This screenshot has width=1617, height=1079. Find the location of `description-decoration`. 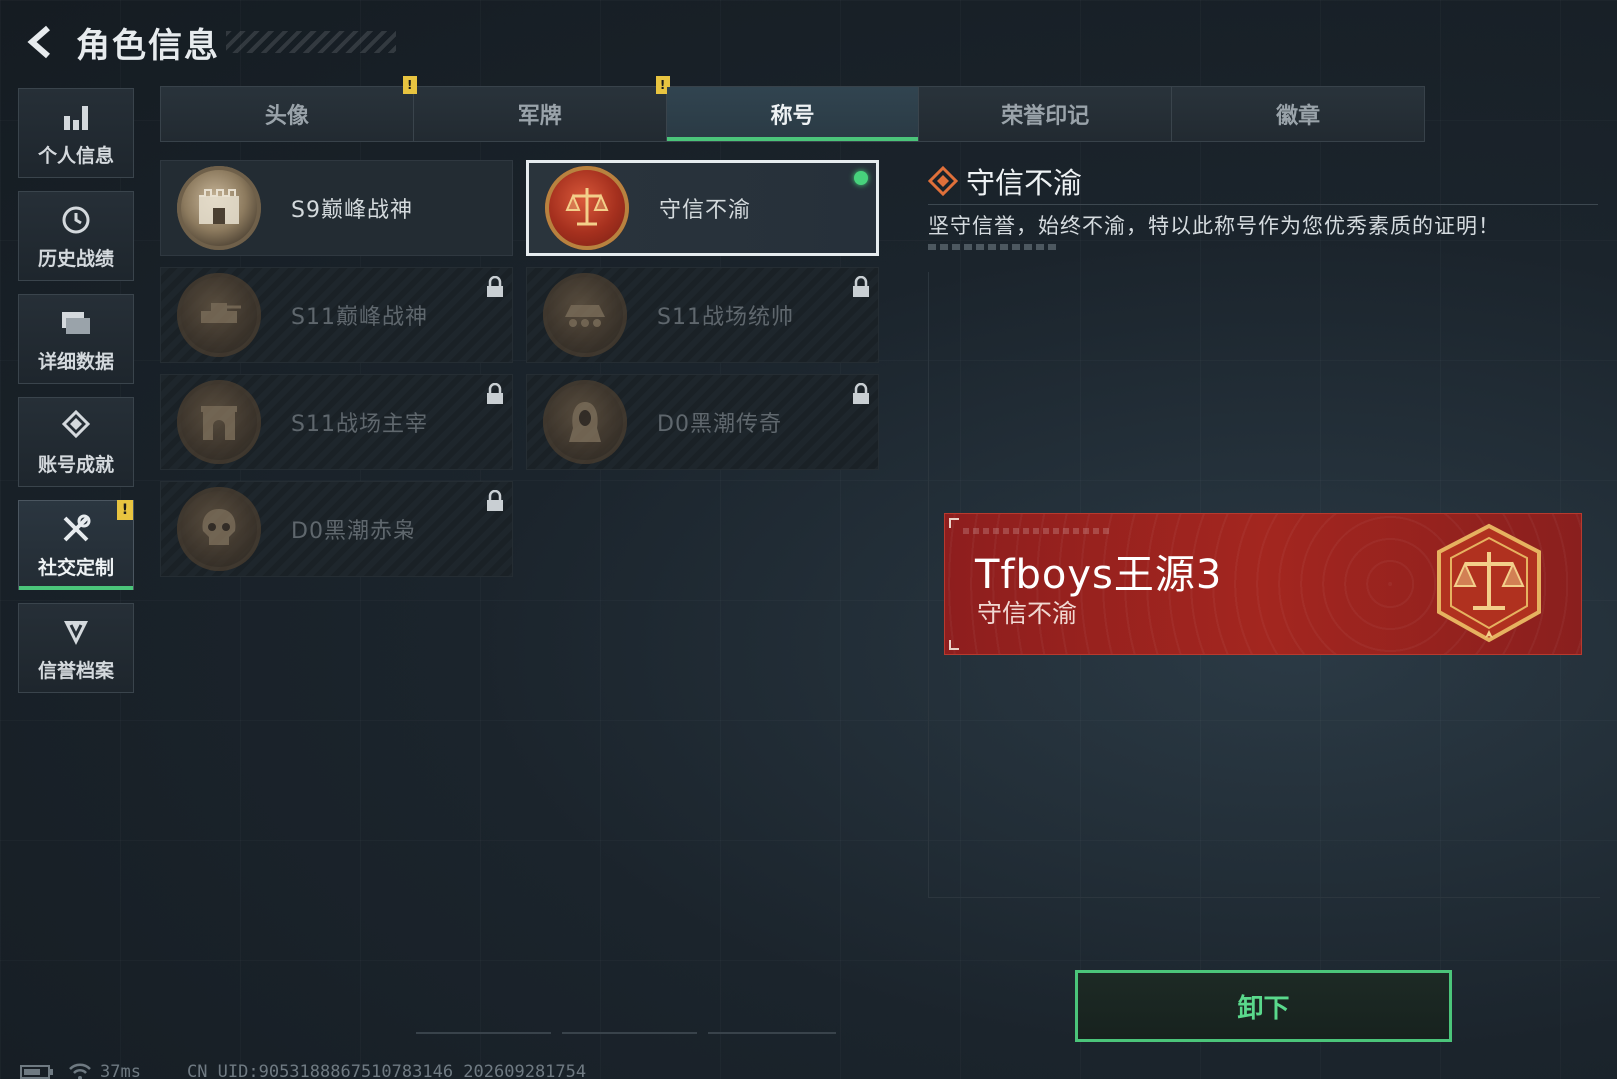

description-decoration is located at coordinates (992, 247).